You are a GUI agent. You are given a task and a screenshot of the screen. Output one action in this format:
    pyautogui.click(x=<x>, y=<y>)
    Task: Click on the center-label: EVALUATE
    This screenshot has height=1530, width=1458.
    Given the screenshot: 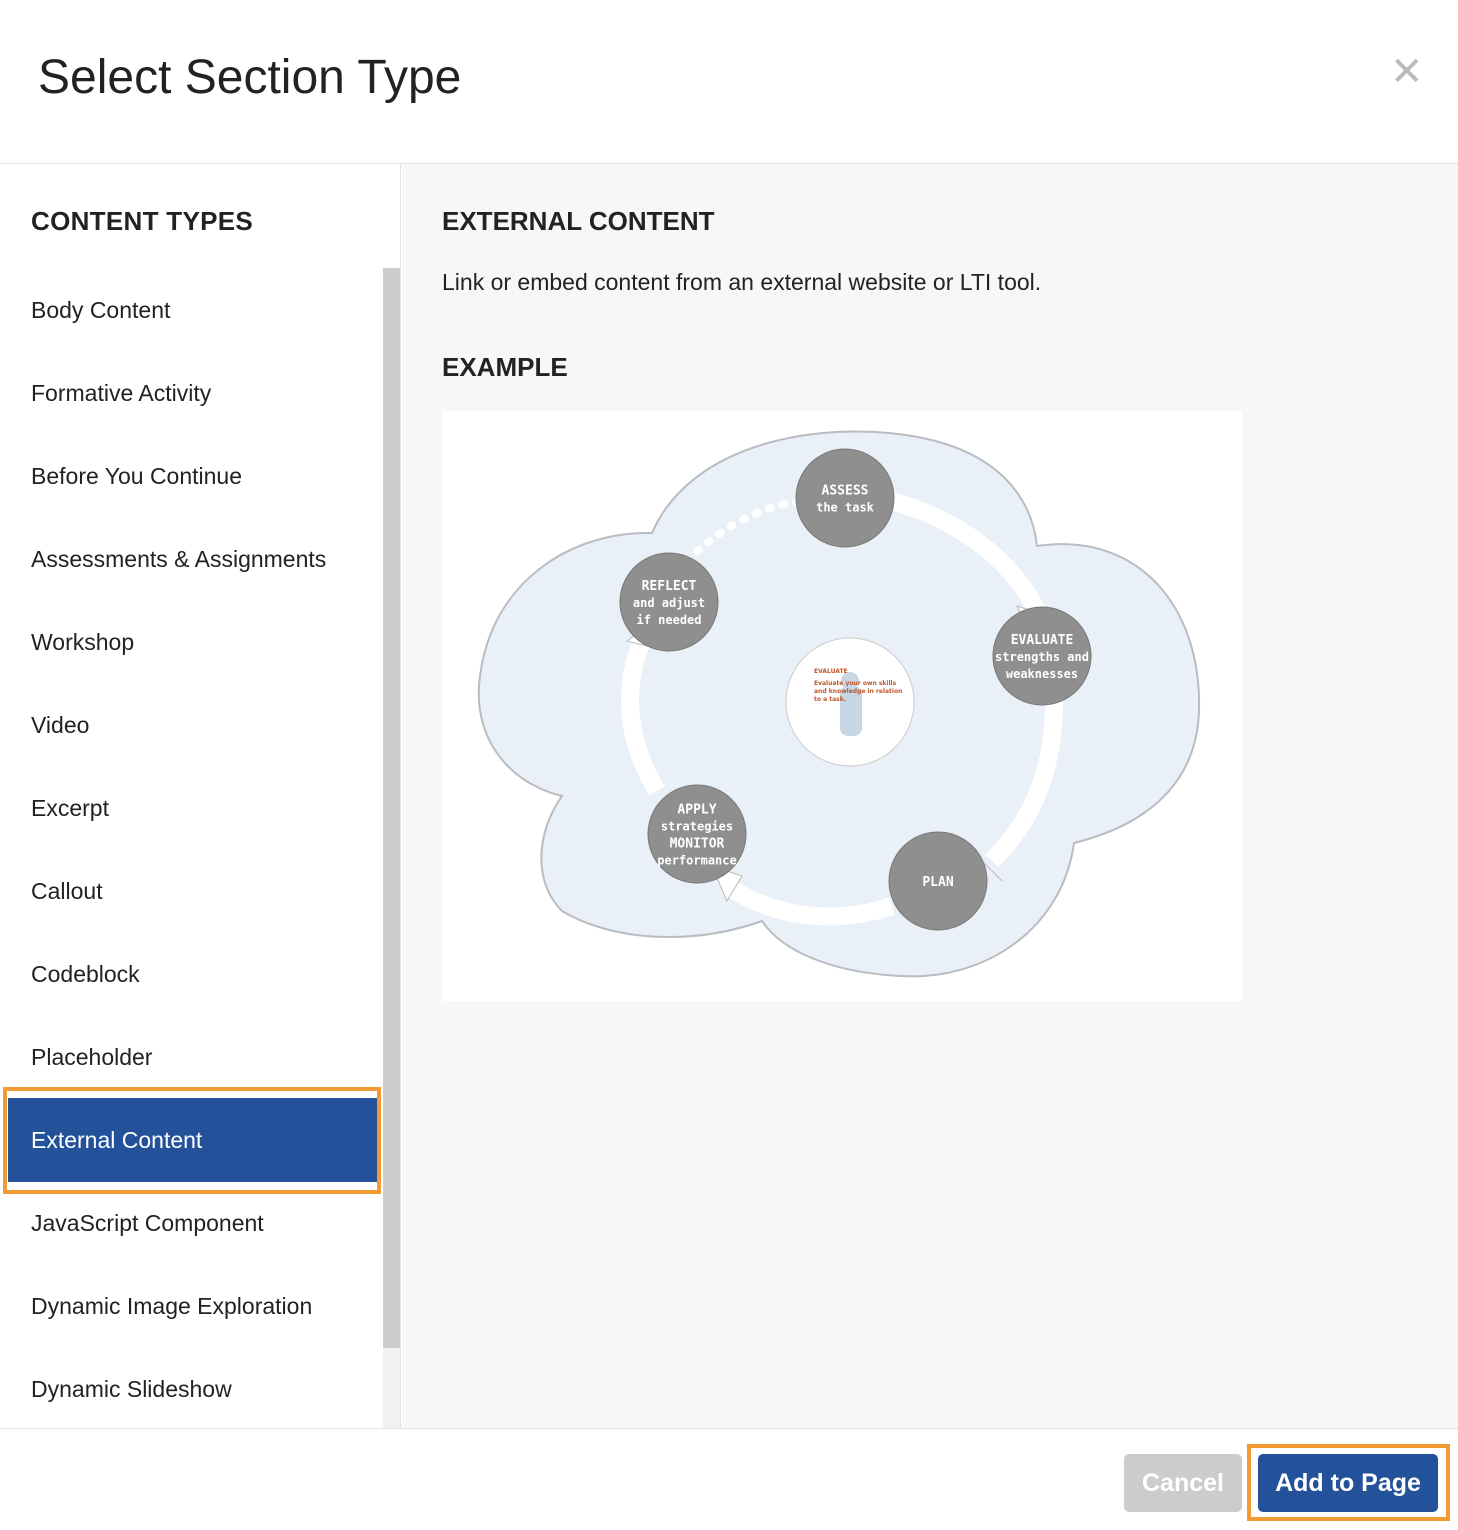 What is the action you would take?
    pyautogui.click(x=831, y=671)
    